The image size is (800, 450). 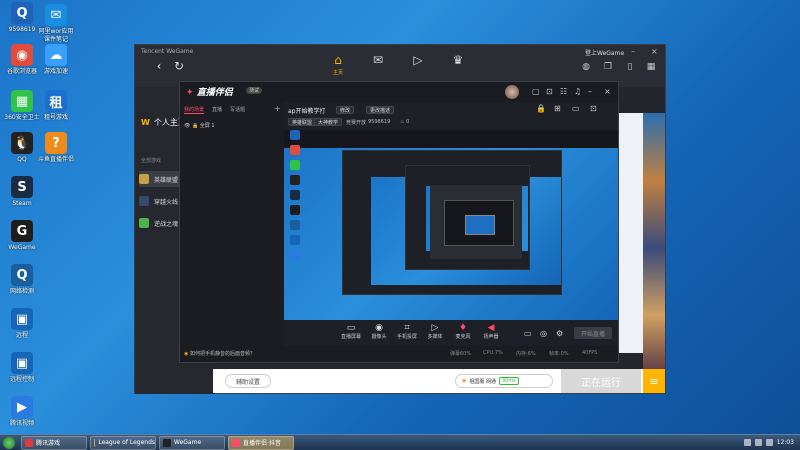 I want to click on taskbar-task: WeGame, so click(x=192, y=442).